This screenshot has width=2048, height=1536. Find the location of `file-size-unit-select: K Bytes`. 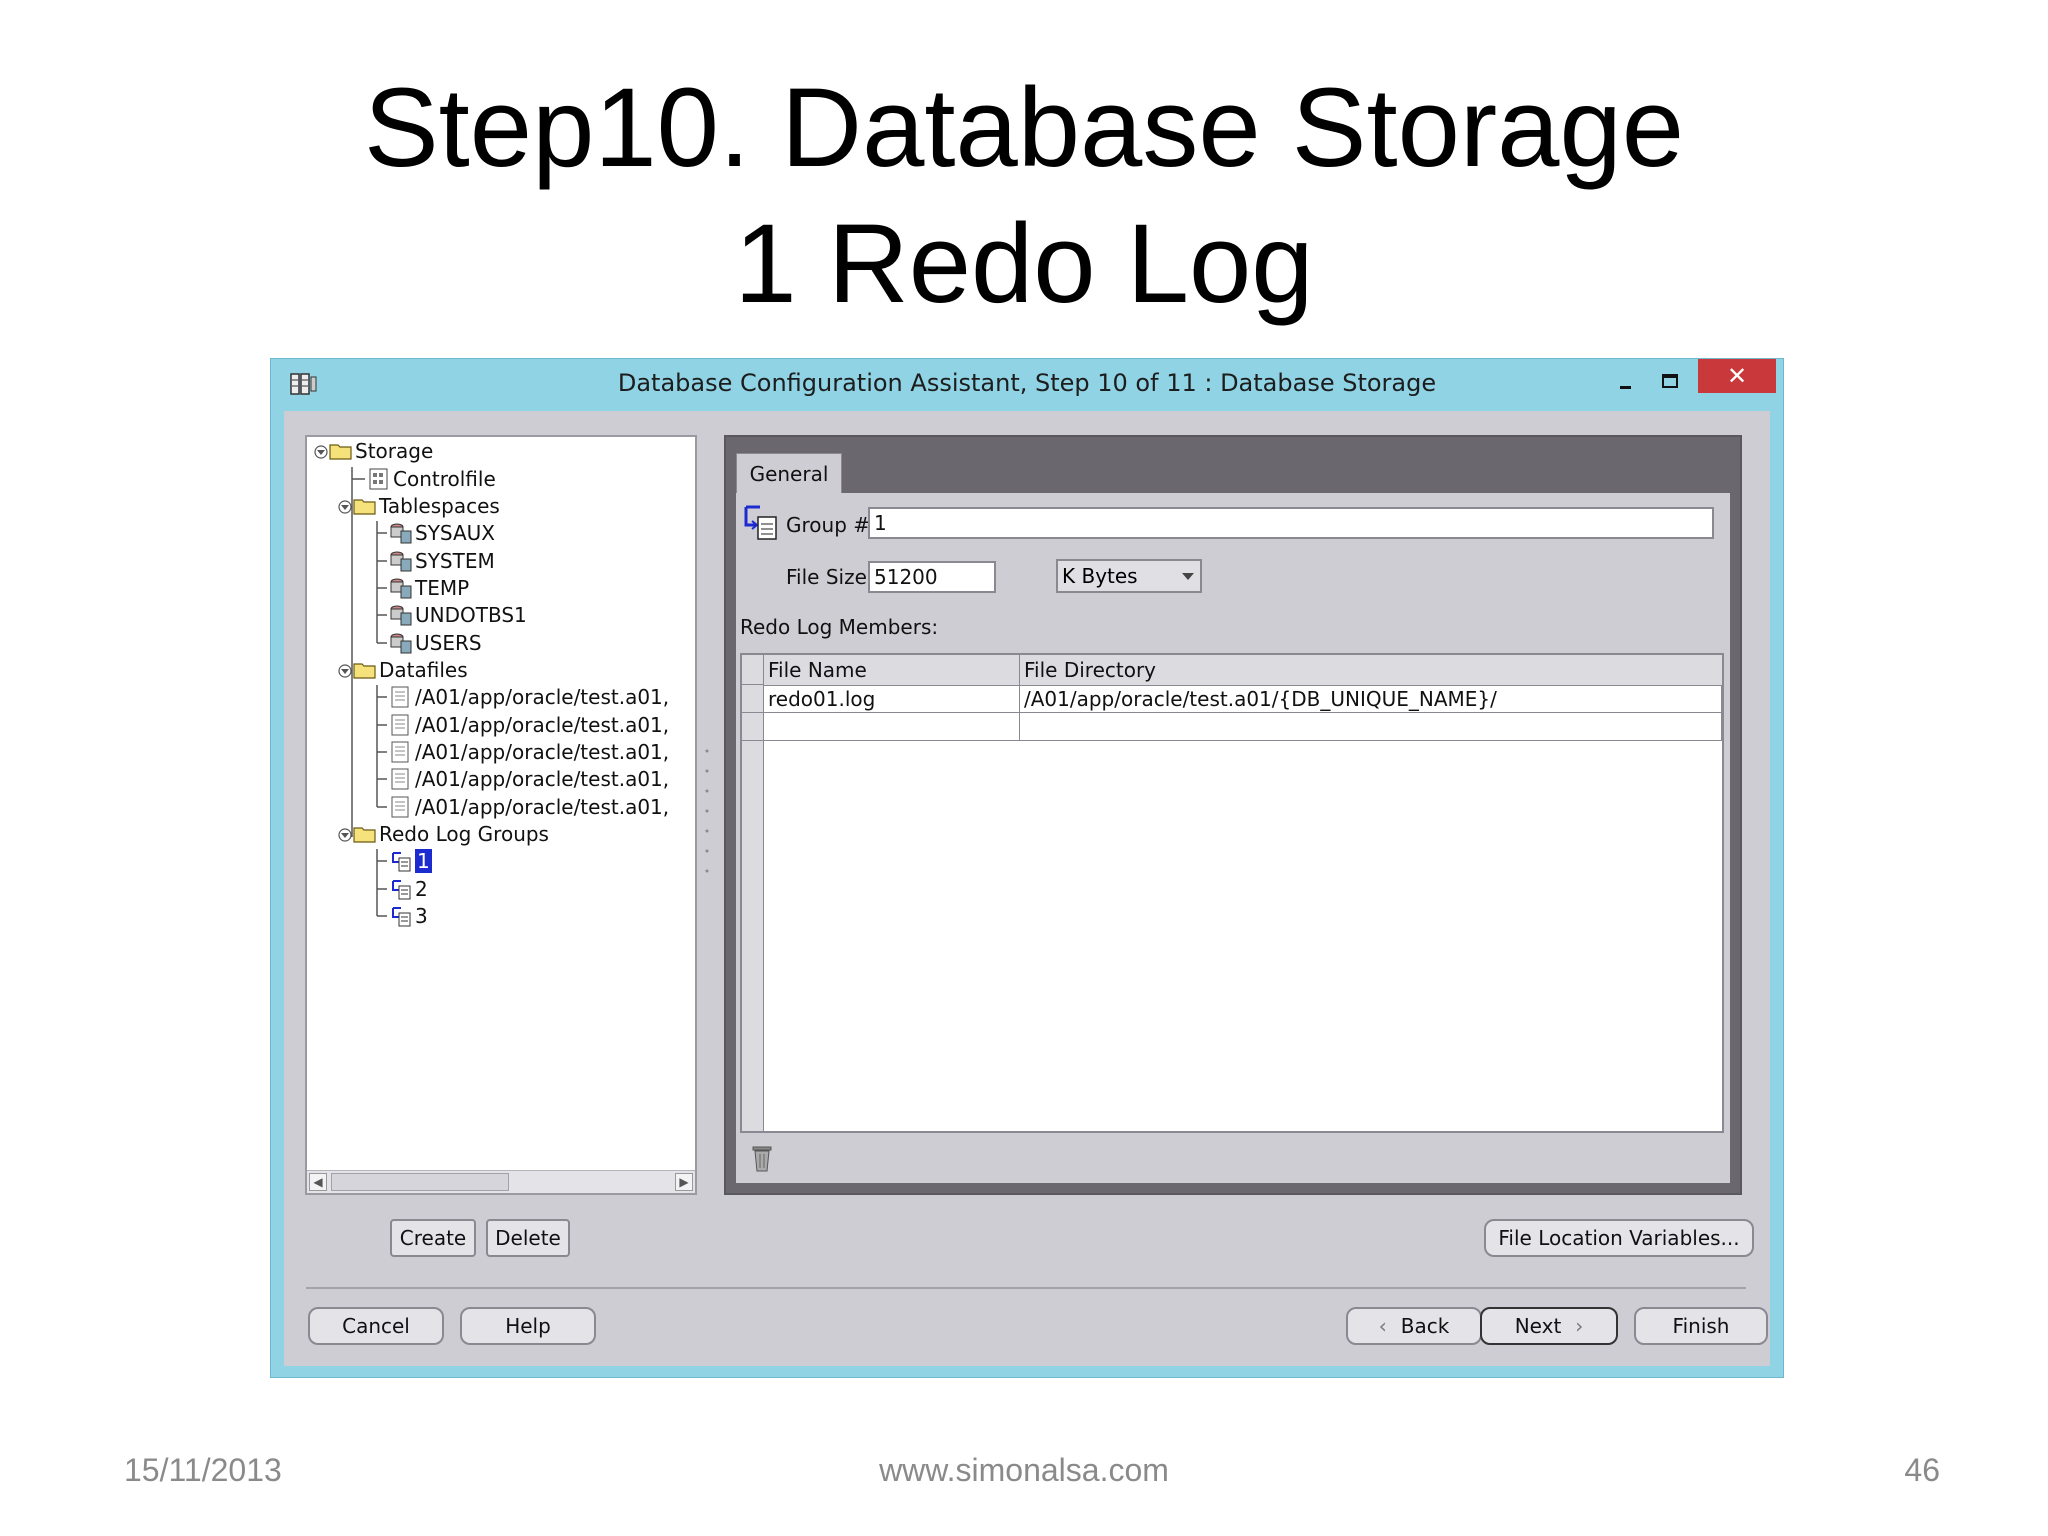

file-size-unit-select: K Bytes is located at coordinates (1129, 576).